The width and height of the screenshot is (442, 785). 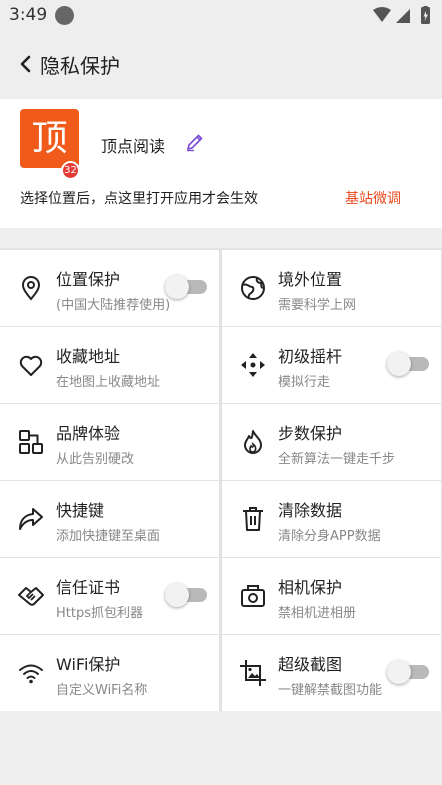 What do you see at coordinates (253, 365) in the screenshot?
I see `joystick-arrows-icon` at bounding box center [253, 365].